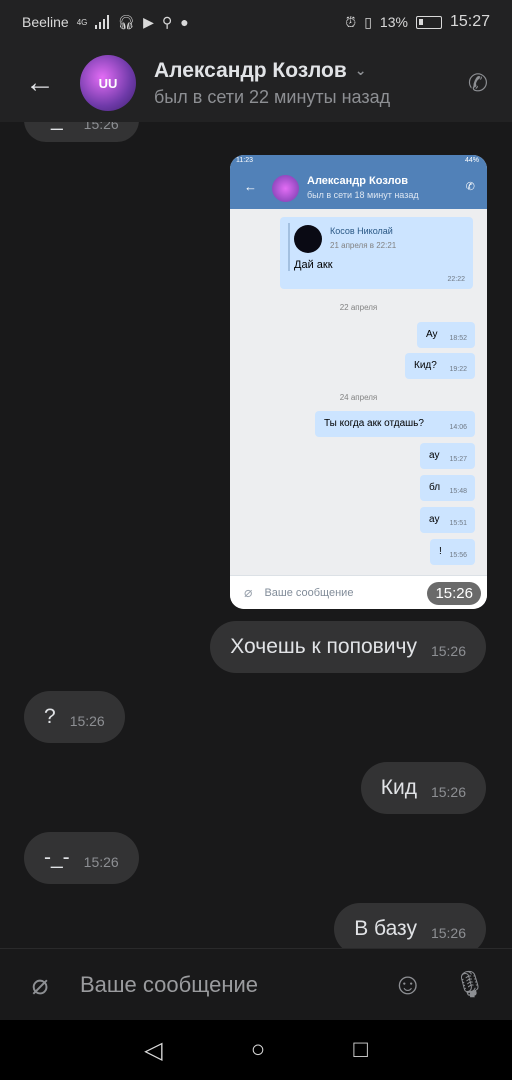 Image resolution: width=512 pixels, height=1080 pixels. What do you see at coordinates (153, 1050) in the screenshot?
I see `nav-back-icon: ◁` at bounding box center [153, 1050].